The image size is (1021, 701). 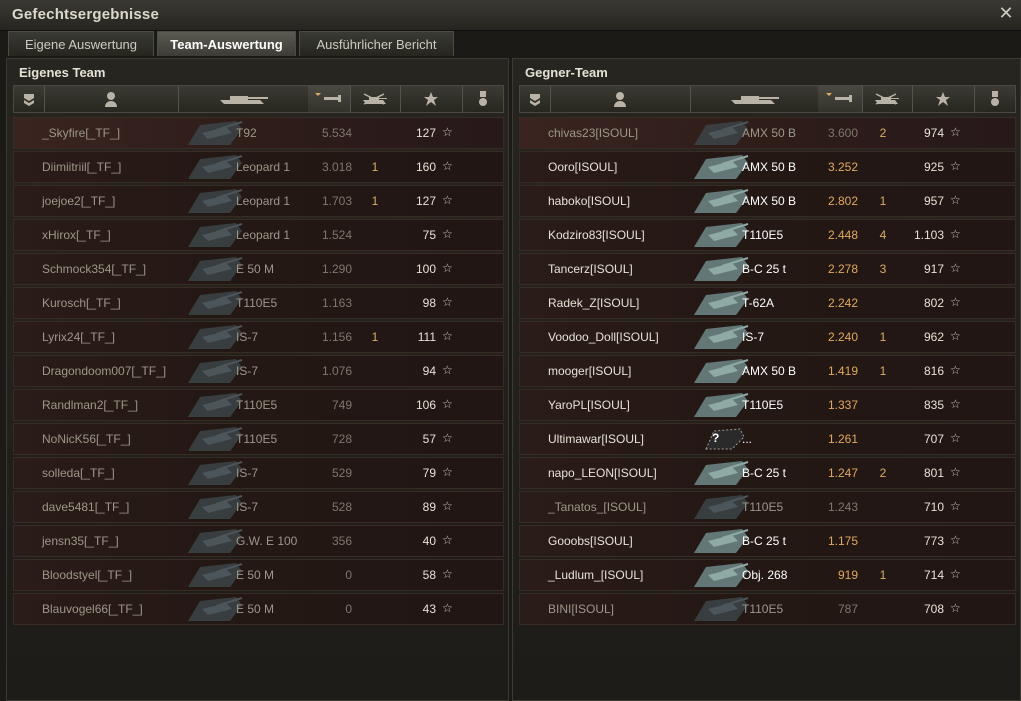 I want to click on table-row: Blauvogel66[_TF_] E 50 M 0 43 ☆, so click(x=258, y=609).